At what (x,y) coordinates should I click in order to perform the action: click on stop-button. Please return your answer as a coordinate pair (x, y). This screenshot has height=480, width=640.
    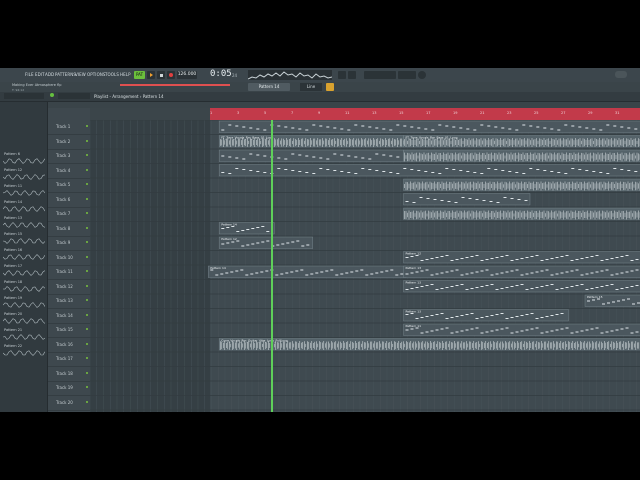
    Looking at the image, I should click on (161, 75).